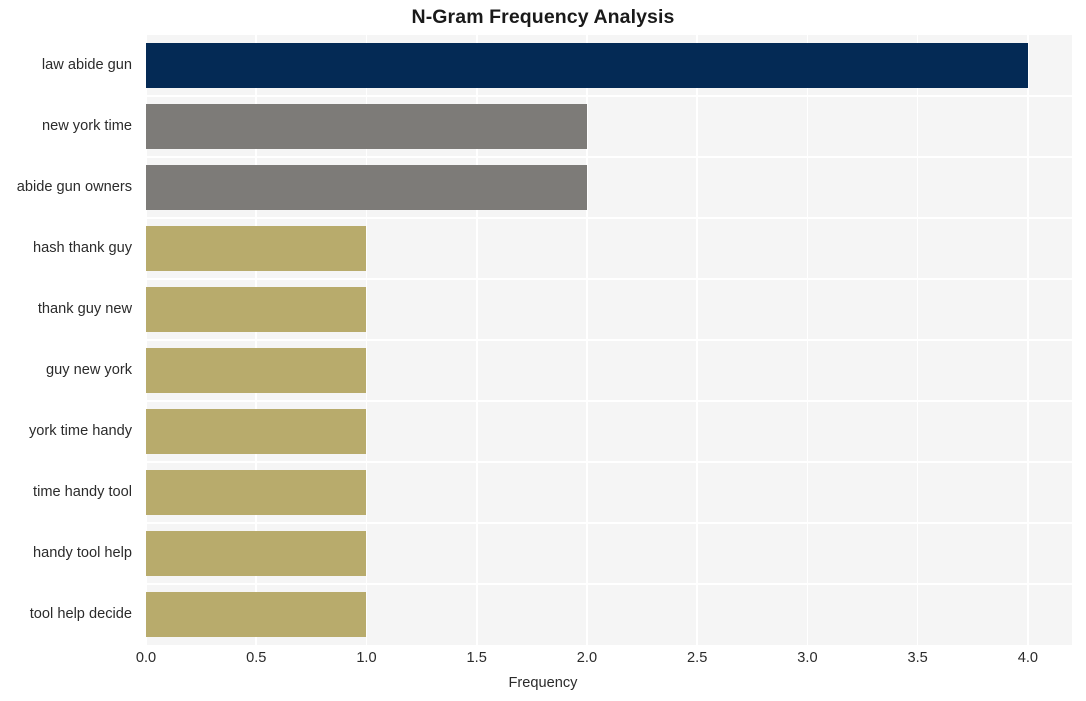 The height and width of the screenshot is (701, 1086). What do you see at coordinates (697, 658) in the screenshot?
I see `x-tick-label: 2.5` at bounding box center [697, 658].